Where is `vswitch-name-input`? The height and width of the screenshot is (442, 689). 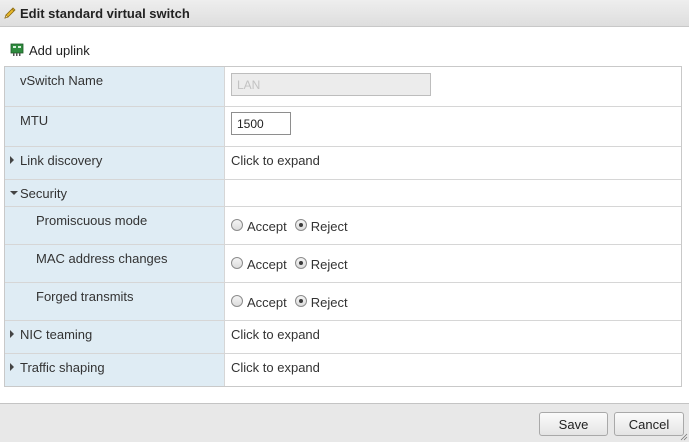 vswitch-name-input is located at coordinates (331, 84).